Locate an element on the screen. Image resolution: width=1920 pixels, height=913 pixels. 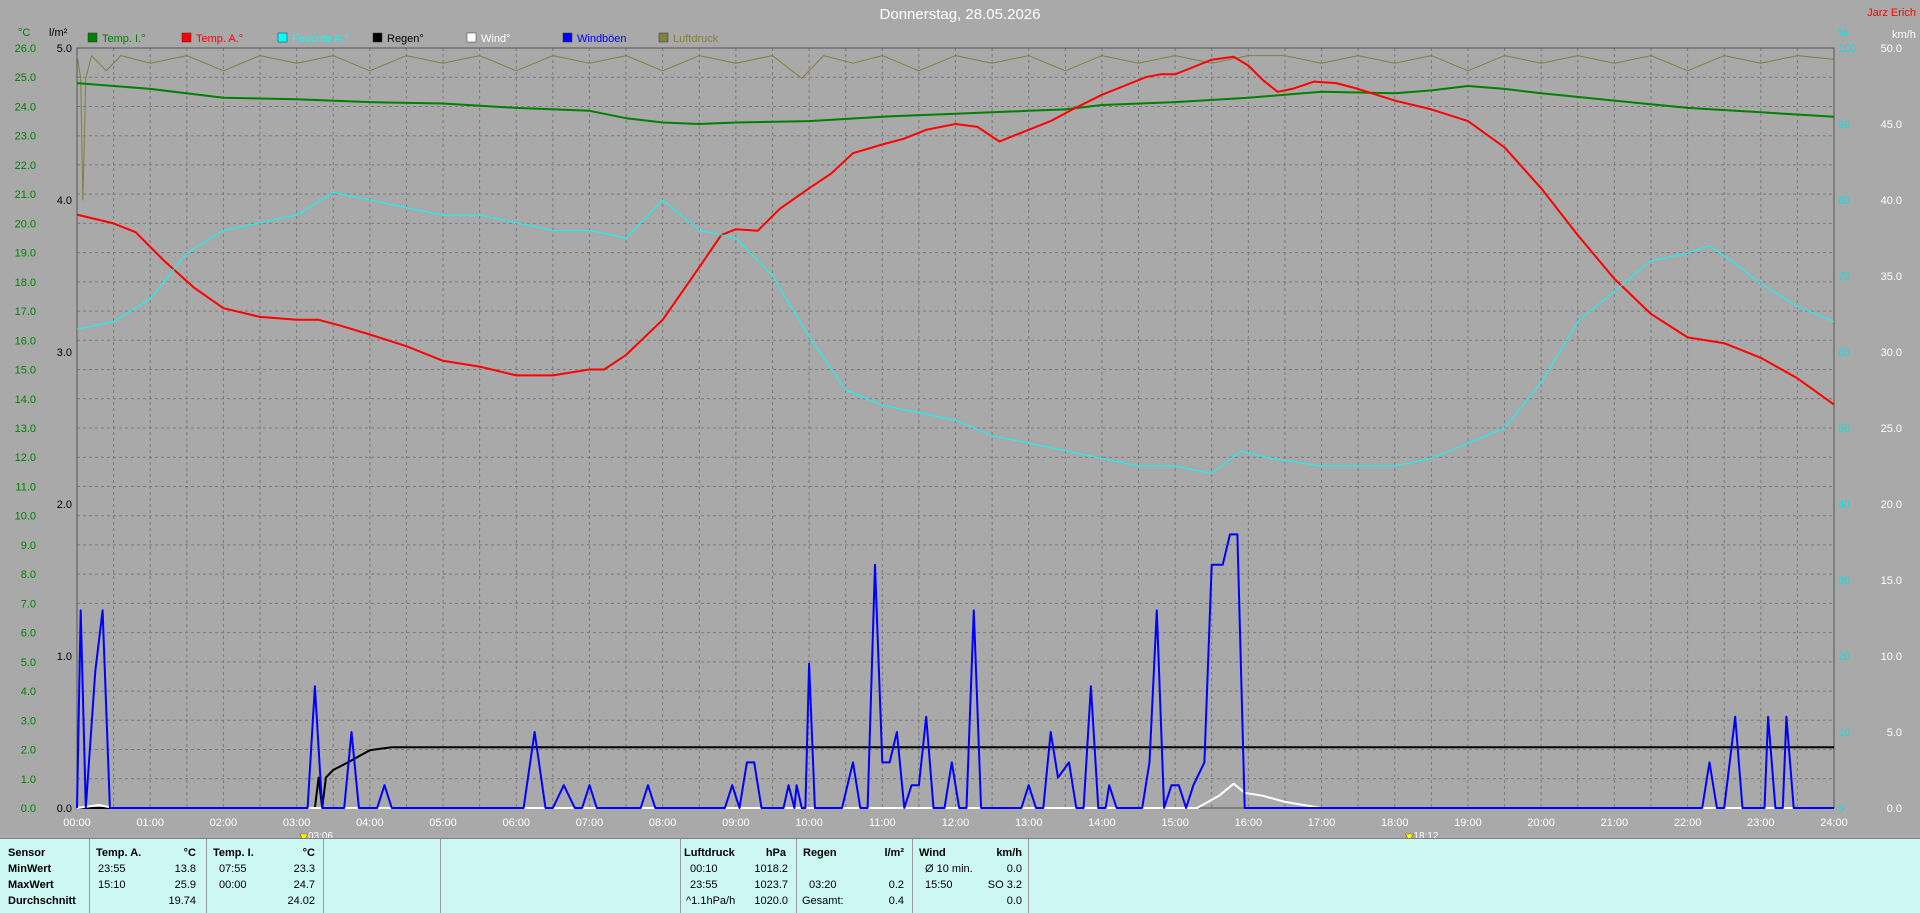
stats-value: SO 3.2 is located at coordinates (1004, 885).